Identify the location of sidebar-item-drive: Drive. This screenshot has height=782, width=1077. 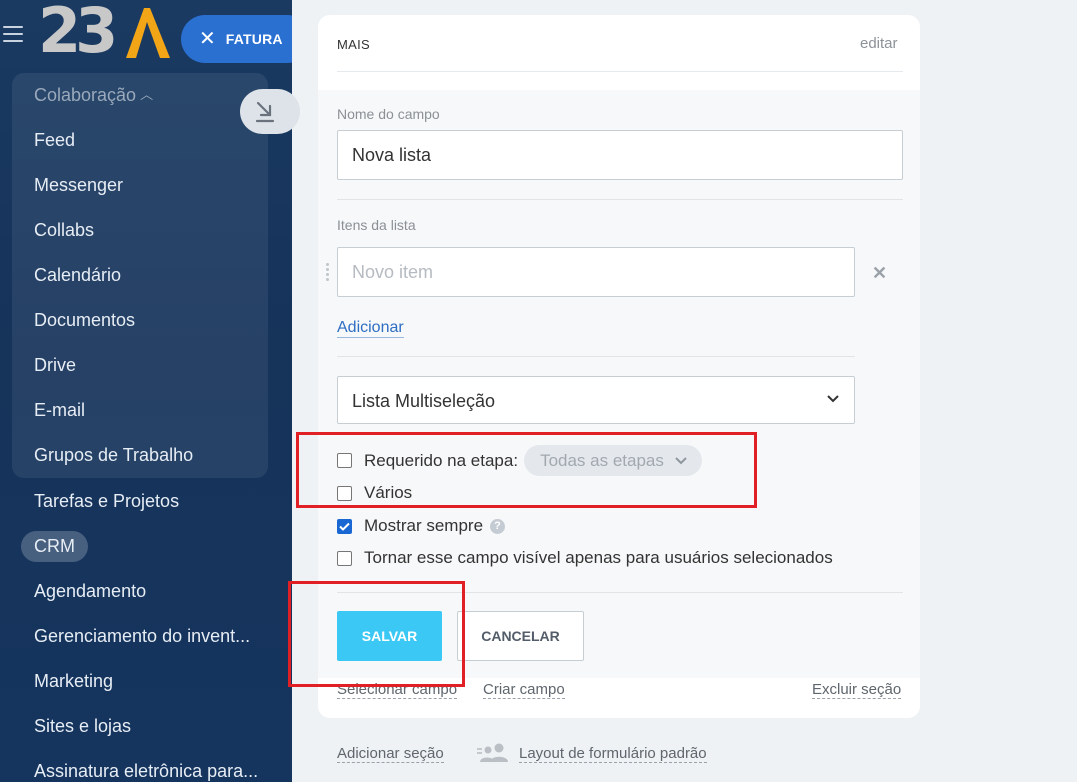
(55, 365).